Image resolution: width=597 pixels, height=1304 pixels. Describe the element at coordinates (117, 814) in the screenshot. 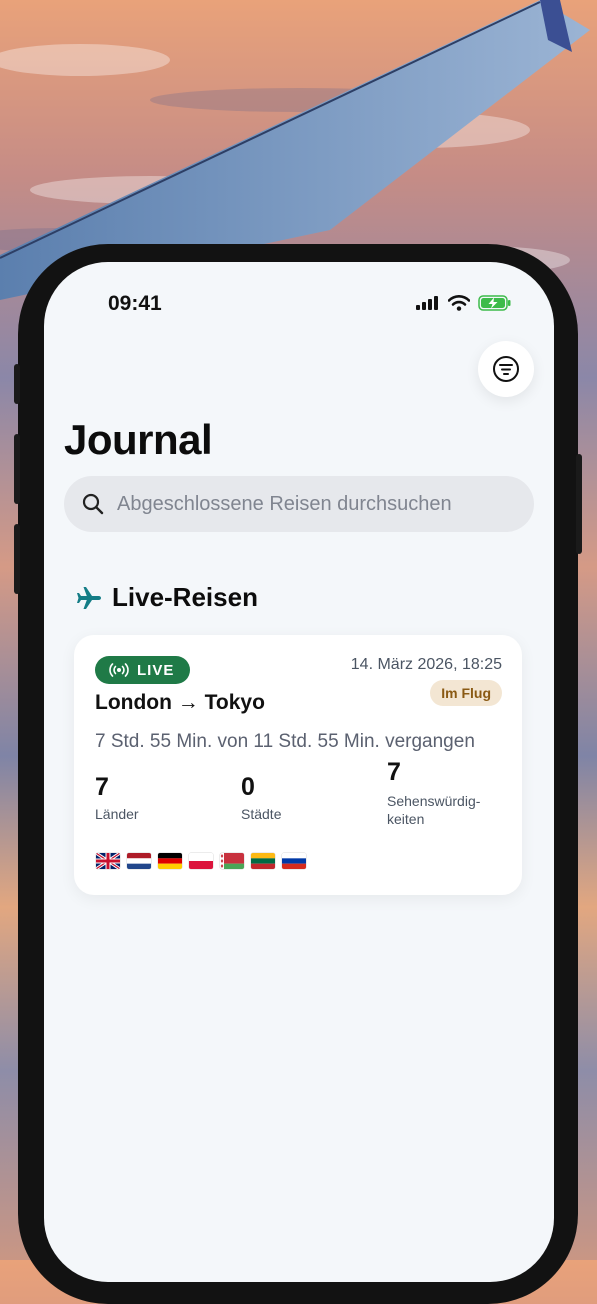

I see `stat-label: Länder` at that location.